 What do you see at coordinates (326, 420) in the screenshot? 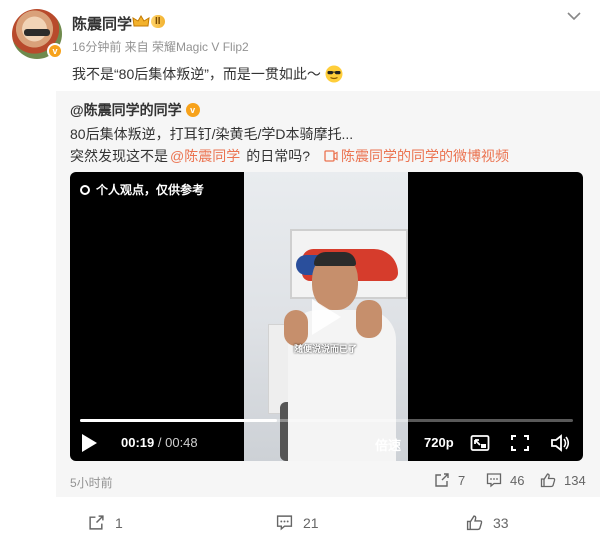
I see `progress-bar` at bounding box center [326, 420].